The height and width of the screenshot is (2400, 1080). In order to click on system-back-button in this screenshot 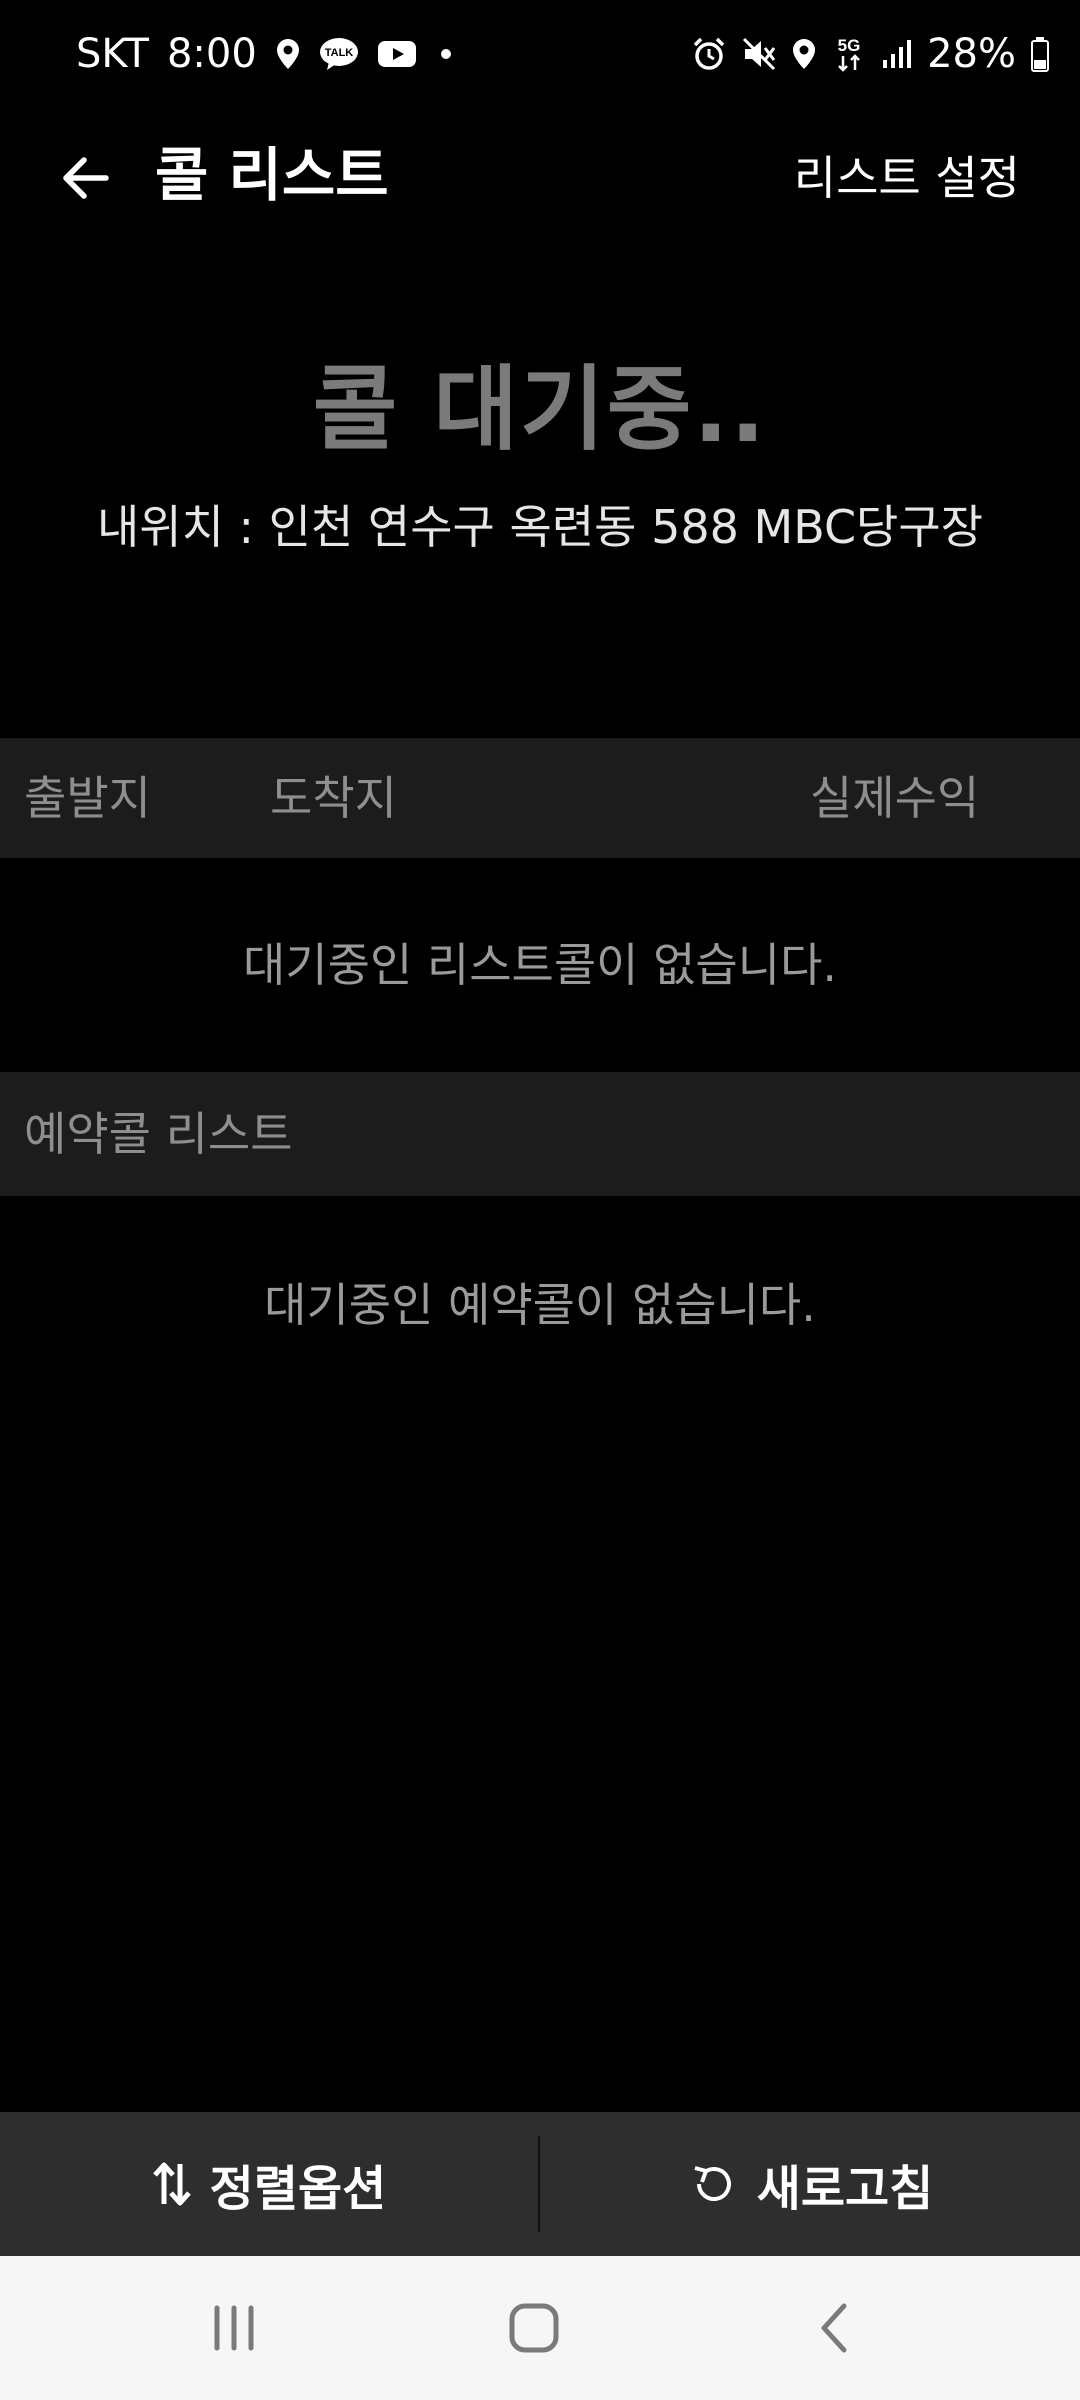, I will do `click(836, 2328)`.